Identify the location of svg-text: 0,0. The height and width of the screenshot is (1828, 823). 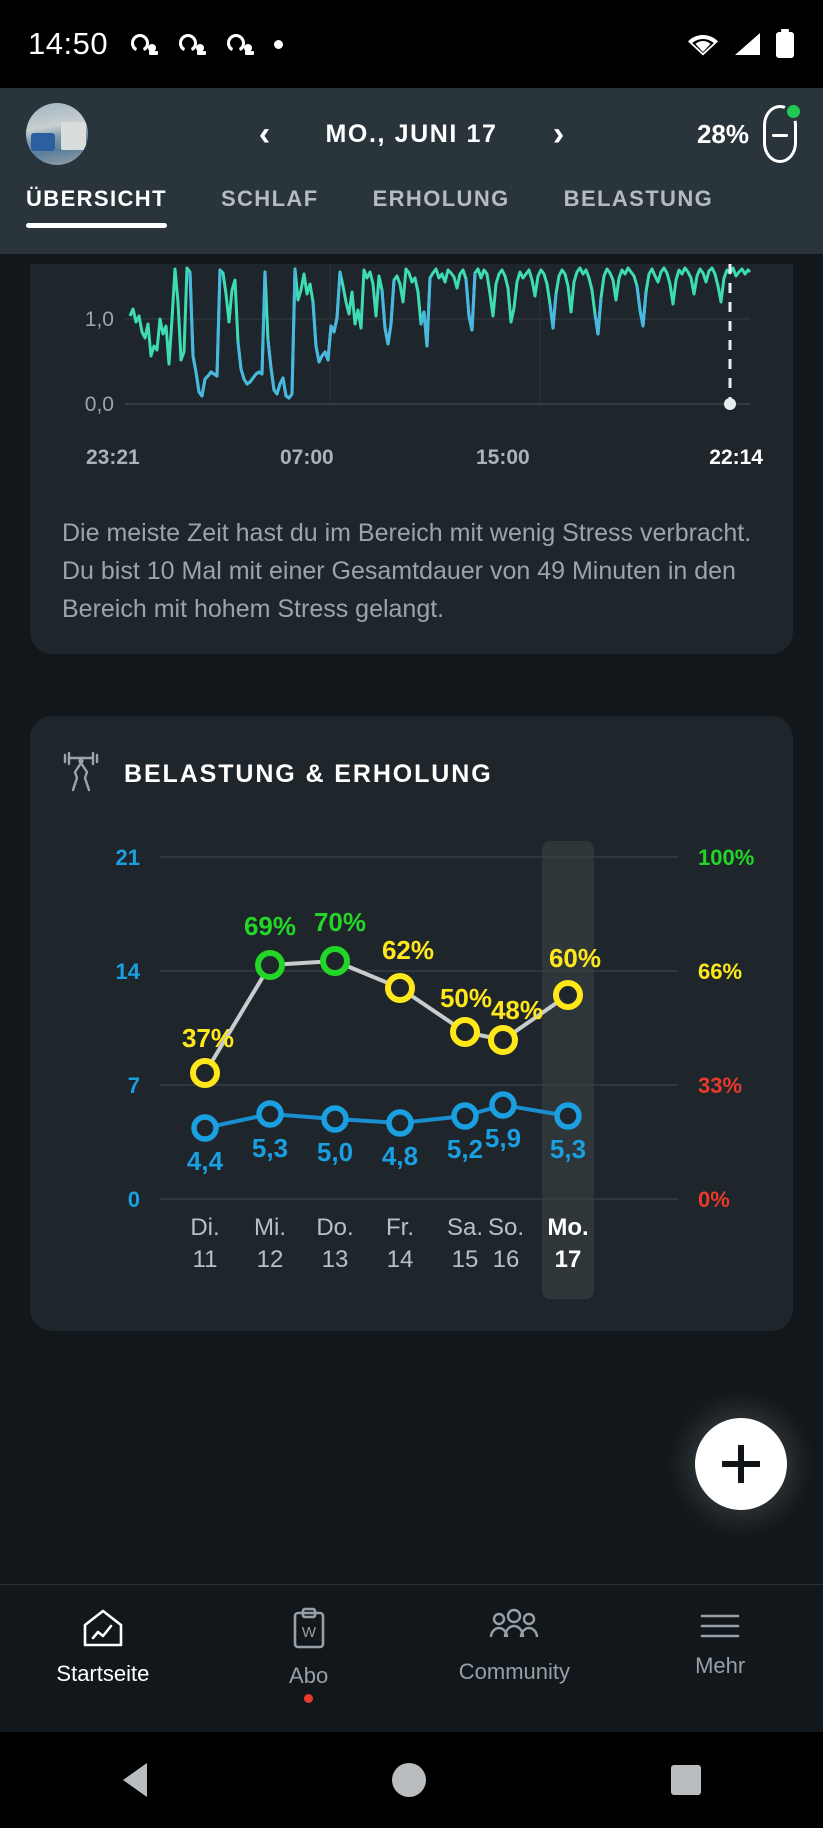
(99, 404).